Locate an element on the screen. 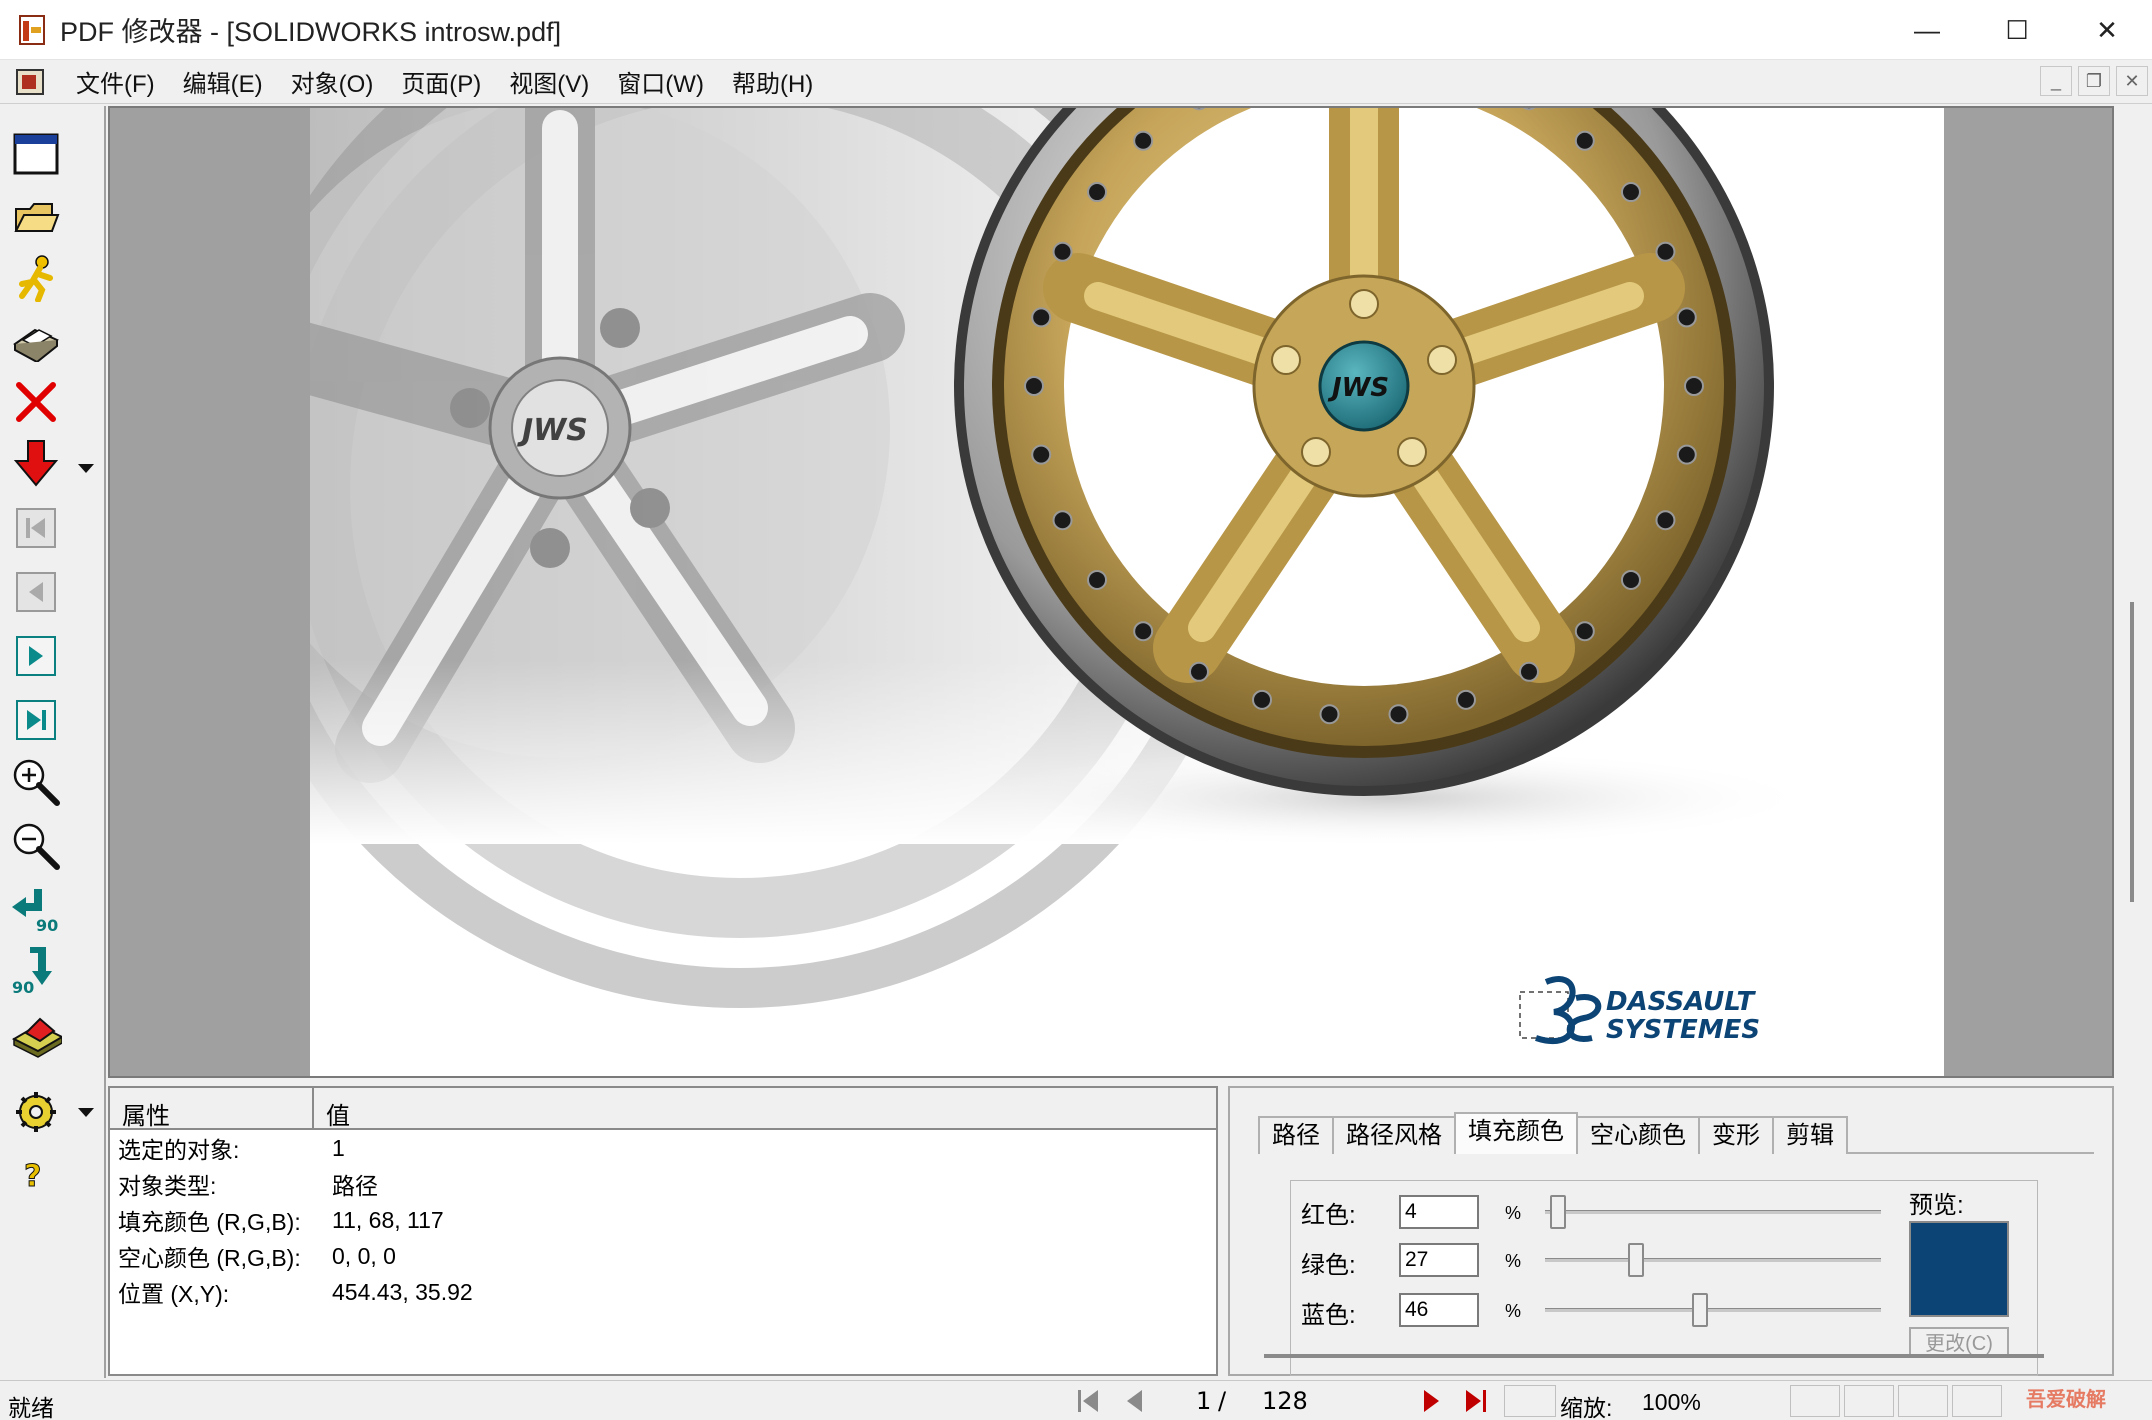 Image resolution: width=2152 pixels, height=1420 pixels. blue-slider-track is located at coordinates (1713, 1310).